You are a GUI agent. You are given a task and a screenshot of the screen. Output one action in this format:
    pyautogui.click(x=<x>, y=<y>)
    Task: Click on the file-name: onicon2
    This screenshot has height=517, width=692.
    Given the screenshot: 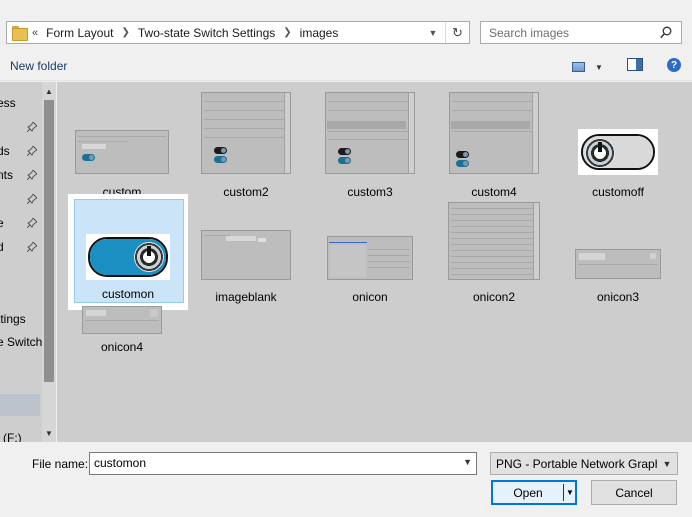 What is the action you would take?
    pyautogui.click(x=494, y=297)
    